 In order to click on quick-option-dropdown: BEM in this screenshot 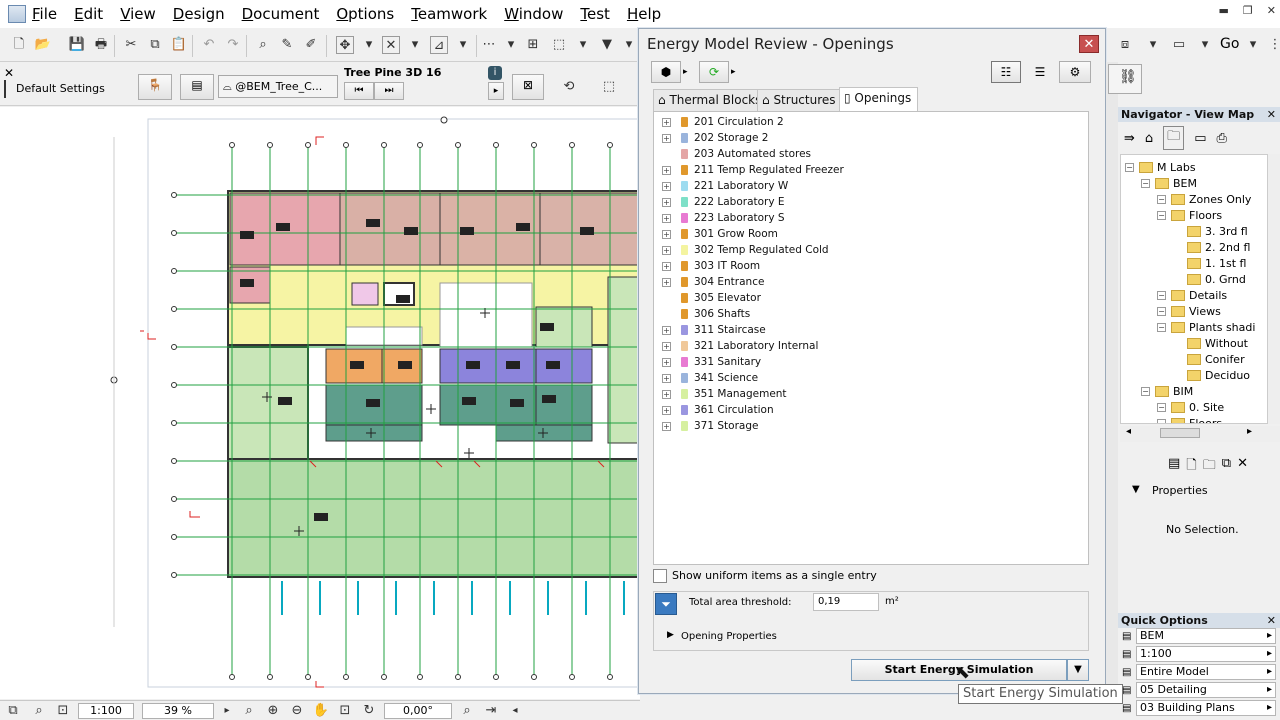, I will do `click(1206, 636)`.